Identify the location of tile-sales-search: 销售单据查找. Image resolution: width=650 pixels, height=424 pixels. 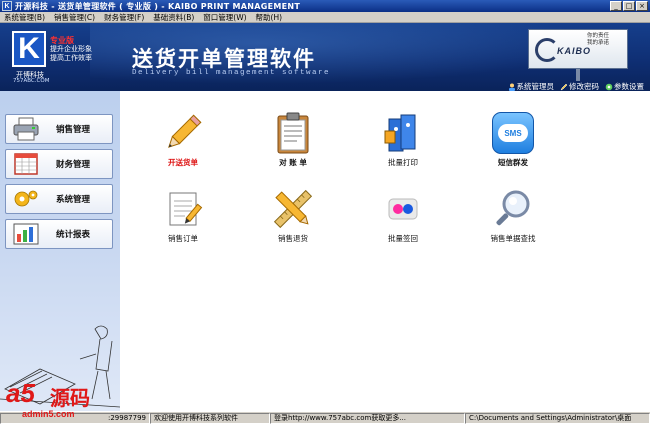
(513, 215).